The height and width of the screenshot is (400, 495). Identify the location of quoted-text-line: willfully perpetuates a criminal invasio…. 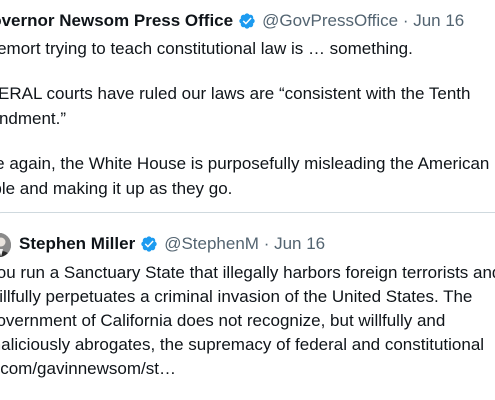
(236, 296).